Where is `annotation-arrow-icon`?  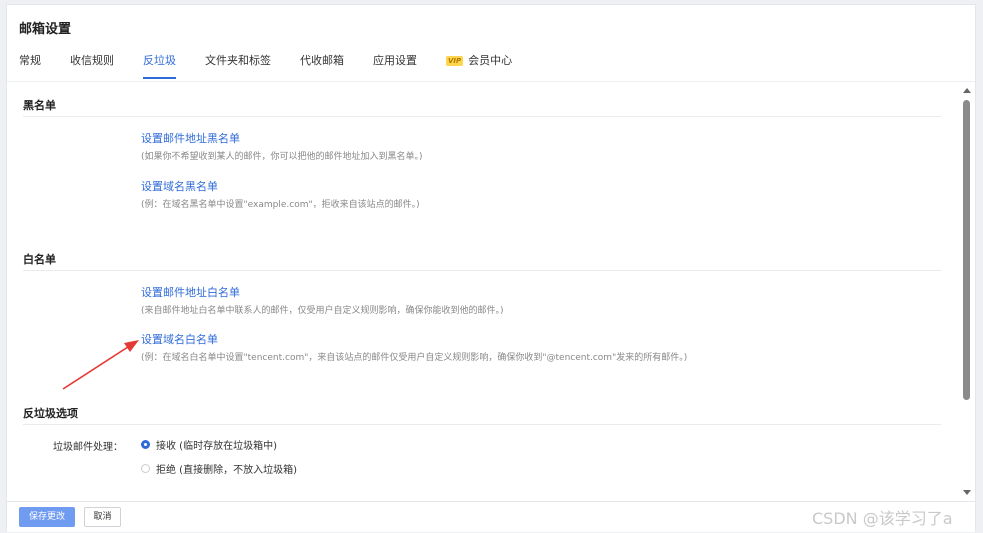 annotation-arrow-icon is located at coordinates (100, 365).